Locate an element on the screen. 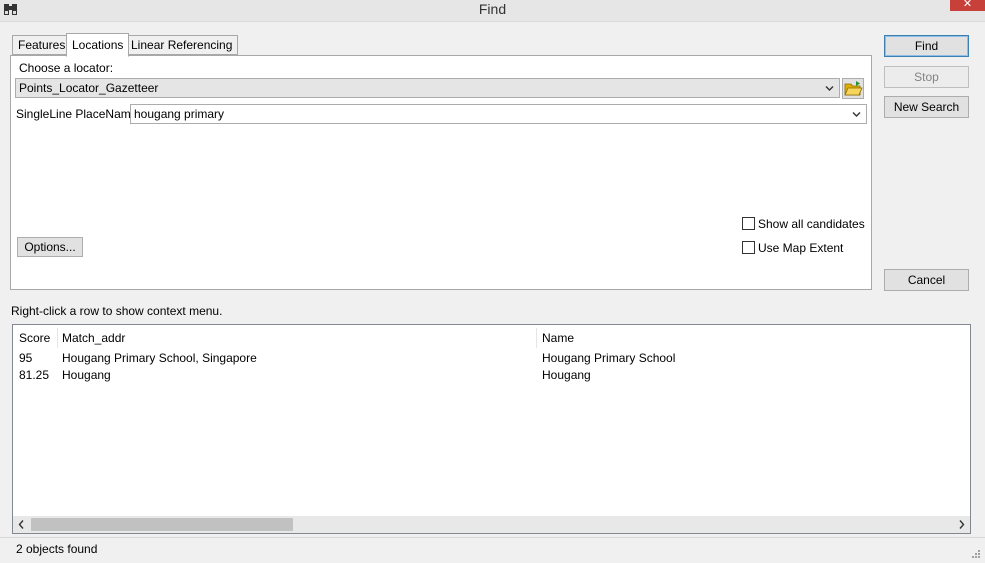 The image size is (985, 563). browse-locator-button is located at coordinates (853, 88).